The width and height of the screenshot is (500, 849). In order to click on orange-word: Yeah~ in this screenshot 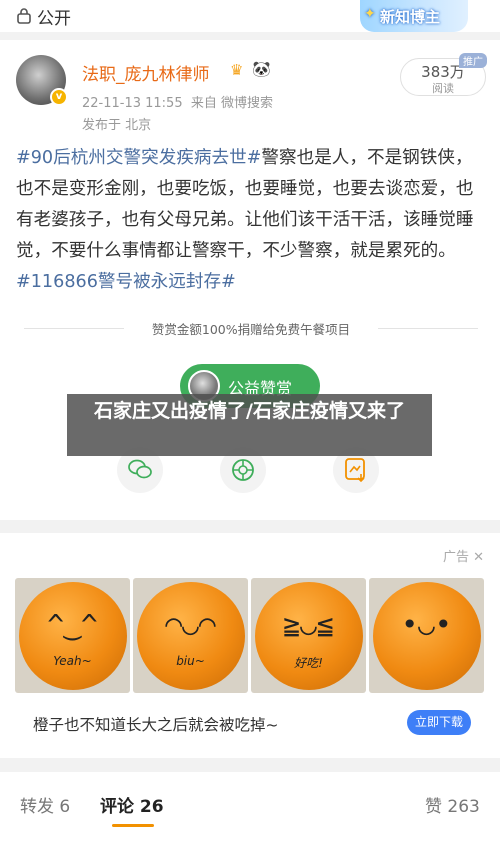, I will do `click(72, 661)`.